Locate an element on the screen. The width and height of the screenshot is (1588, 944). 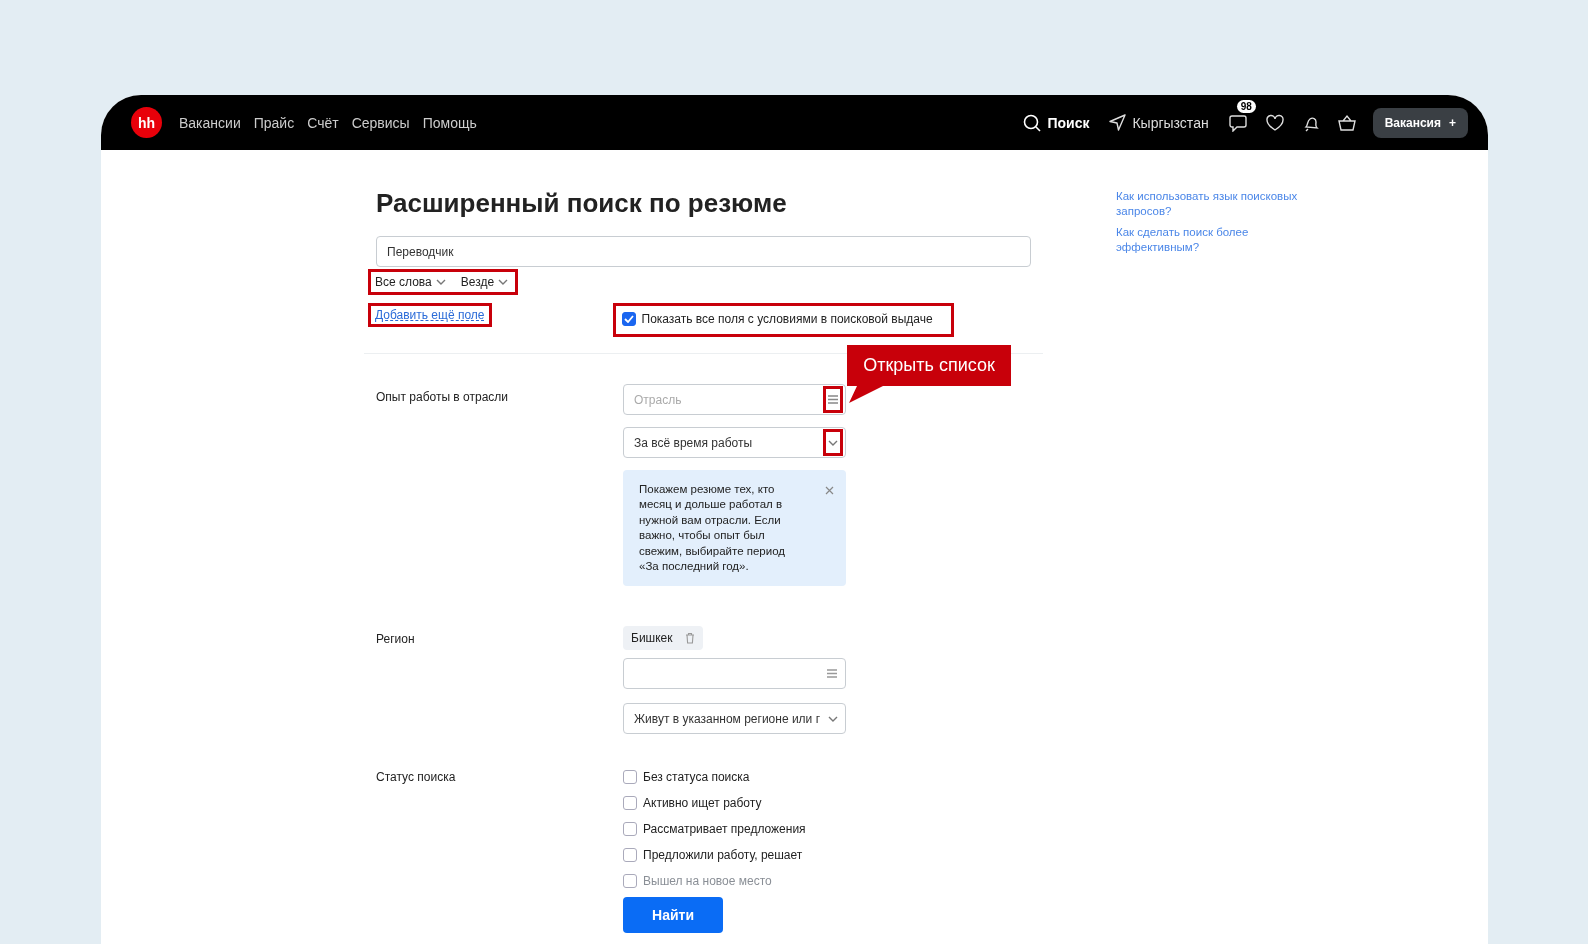
post-vacancy-button: Вакансия + is located at coordinates (1420, 122).